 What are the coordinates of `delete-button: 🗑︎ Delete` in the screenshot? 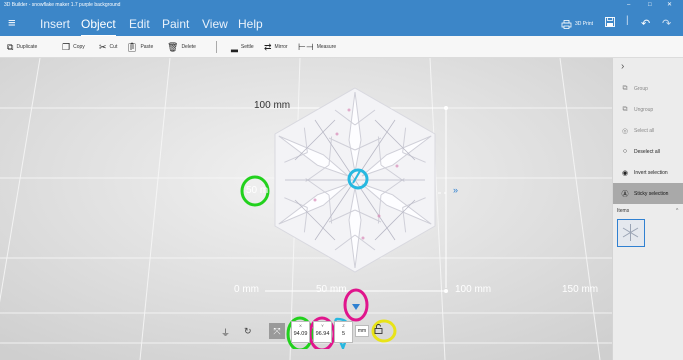 It's located at (181, 47).